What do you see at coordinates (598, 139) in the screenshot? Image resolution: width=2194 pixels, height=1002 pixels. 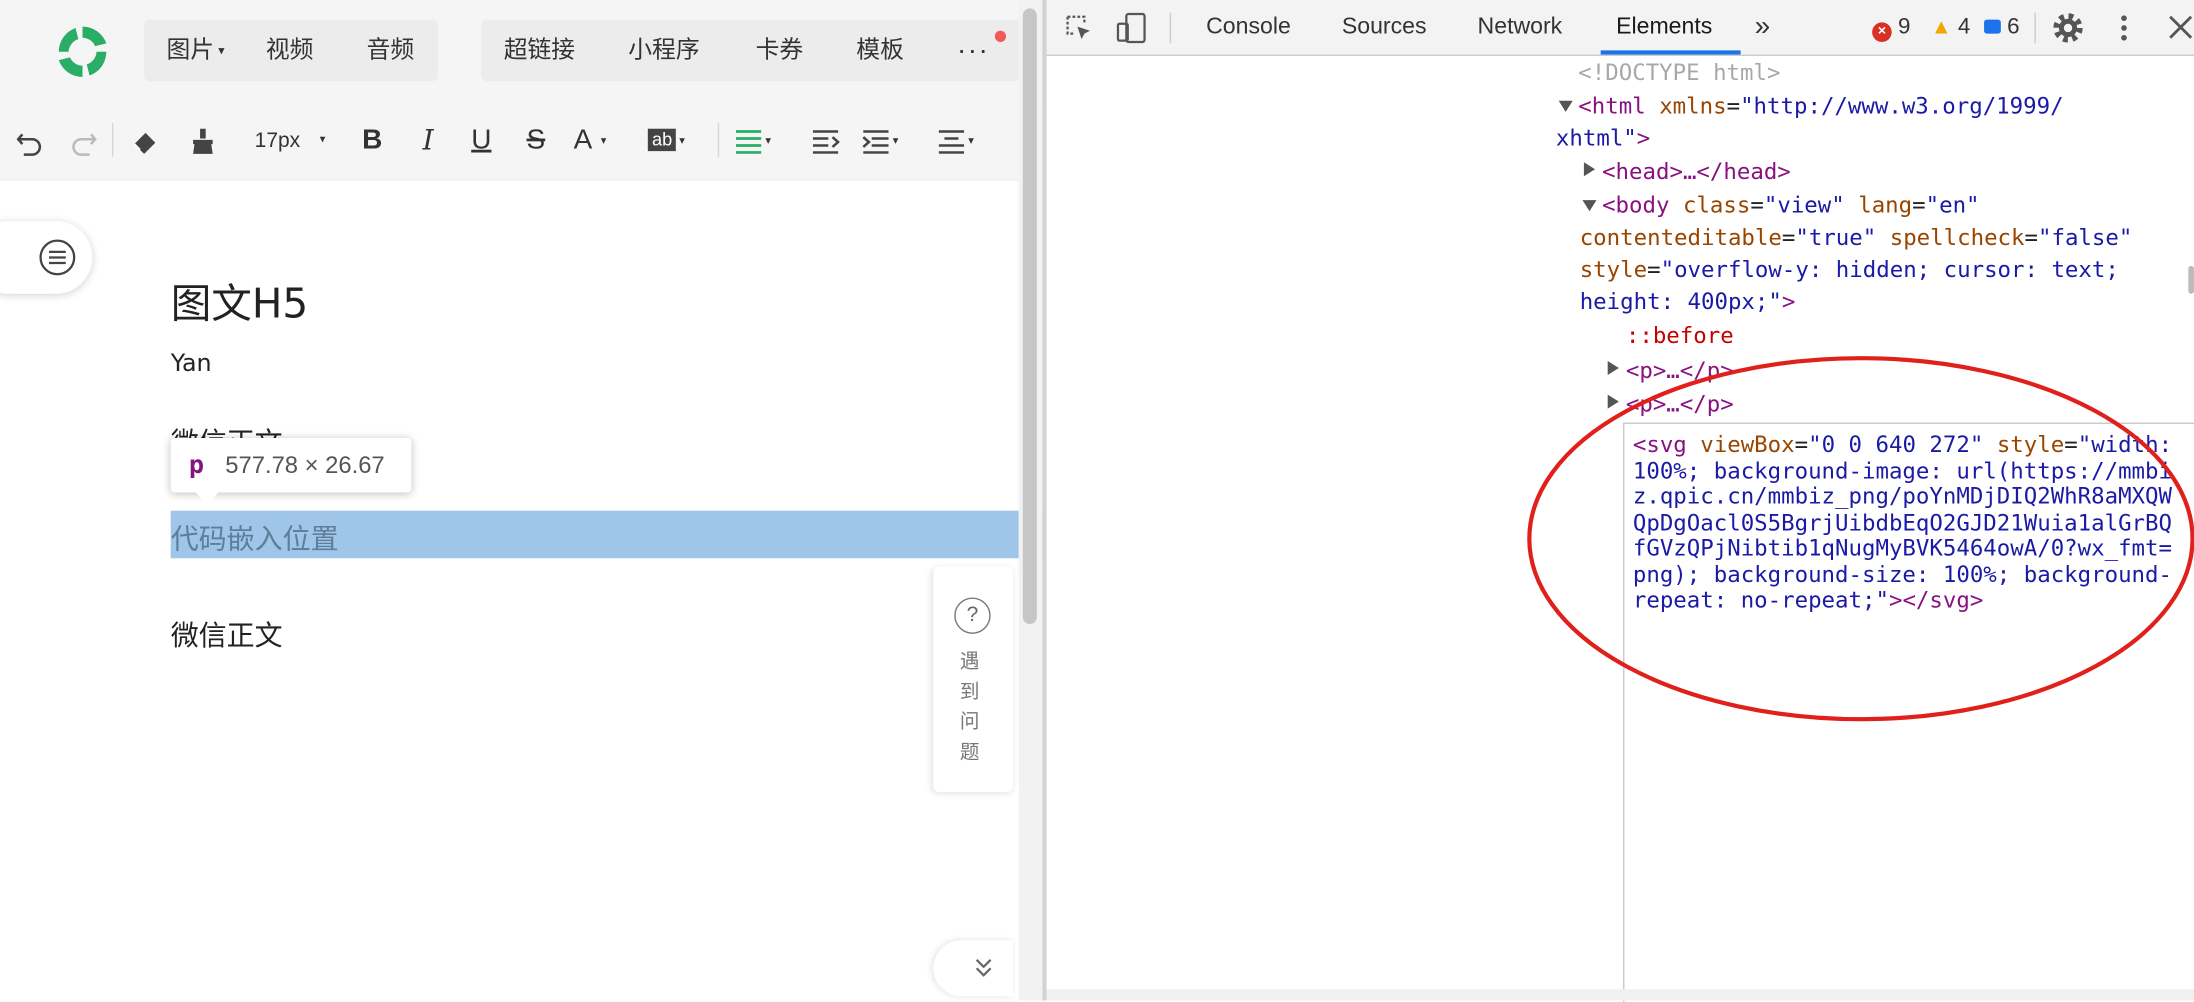 I see `font-color-icon: A ▾` at bounding box center [598, 139].